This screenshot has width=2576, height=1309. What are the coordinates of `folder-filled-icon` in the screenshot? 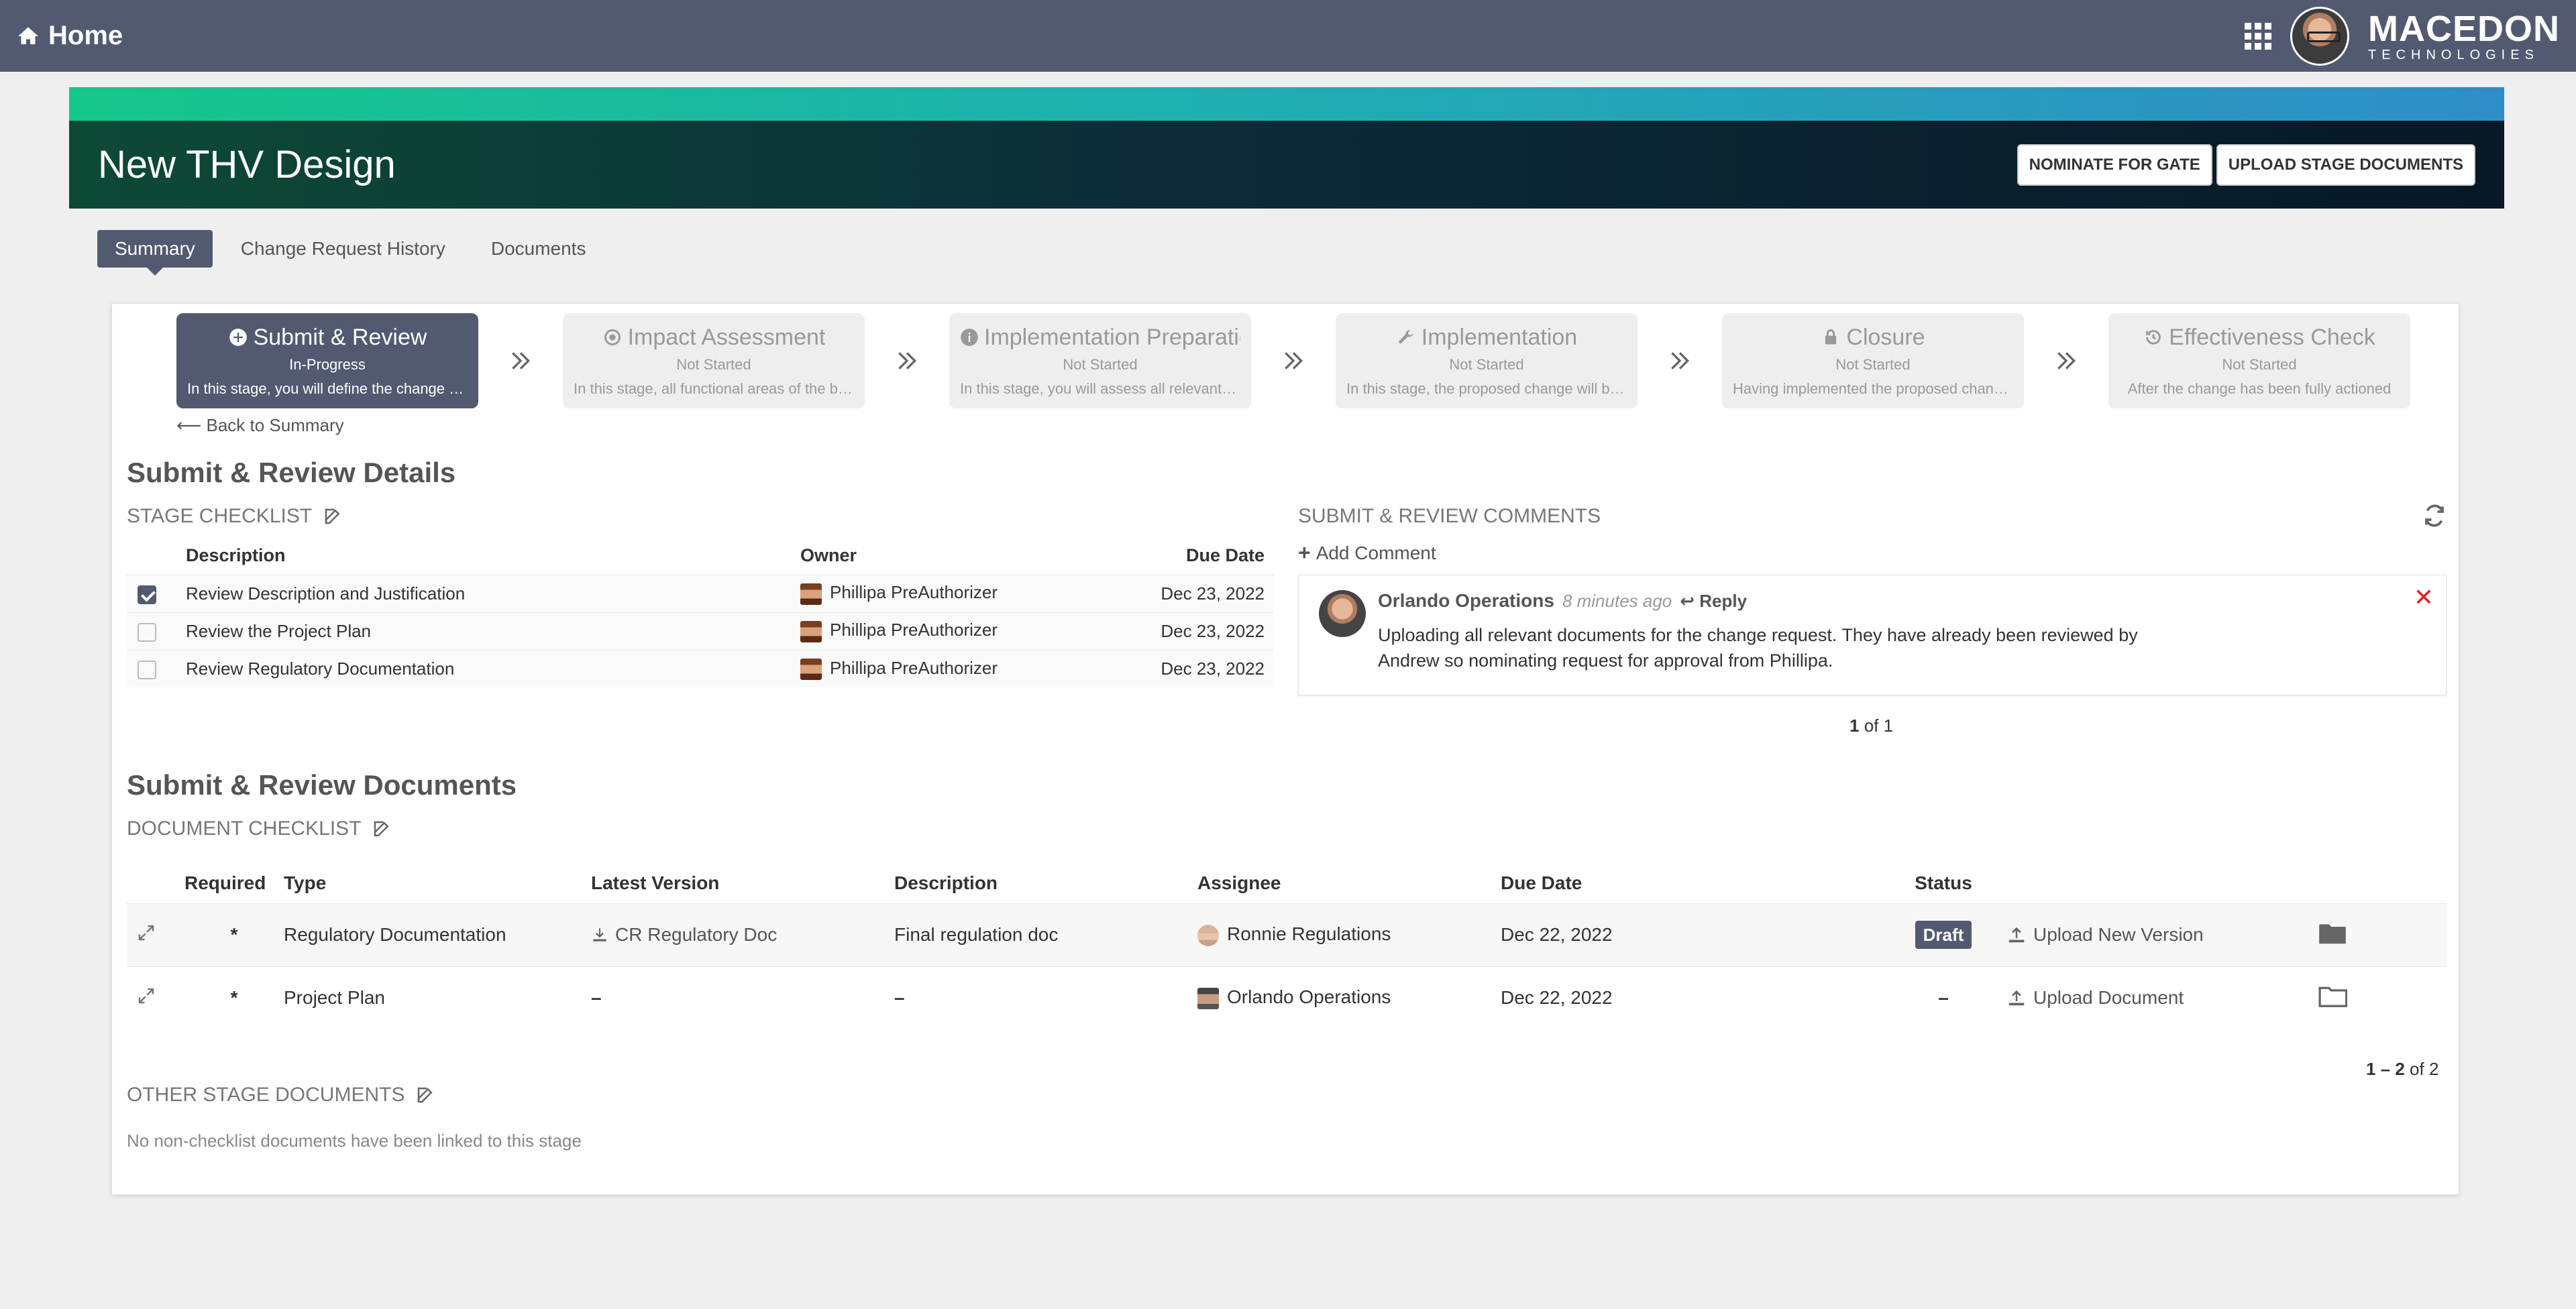 It's located at (2332, 933).